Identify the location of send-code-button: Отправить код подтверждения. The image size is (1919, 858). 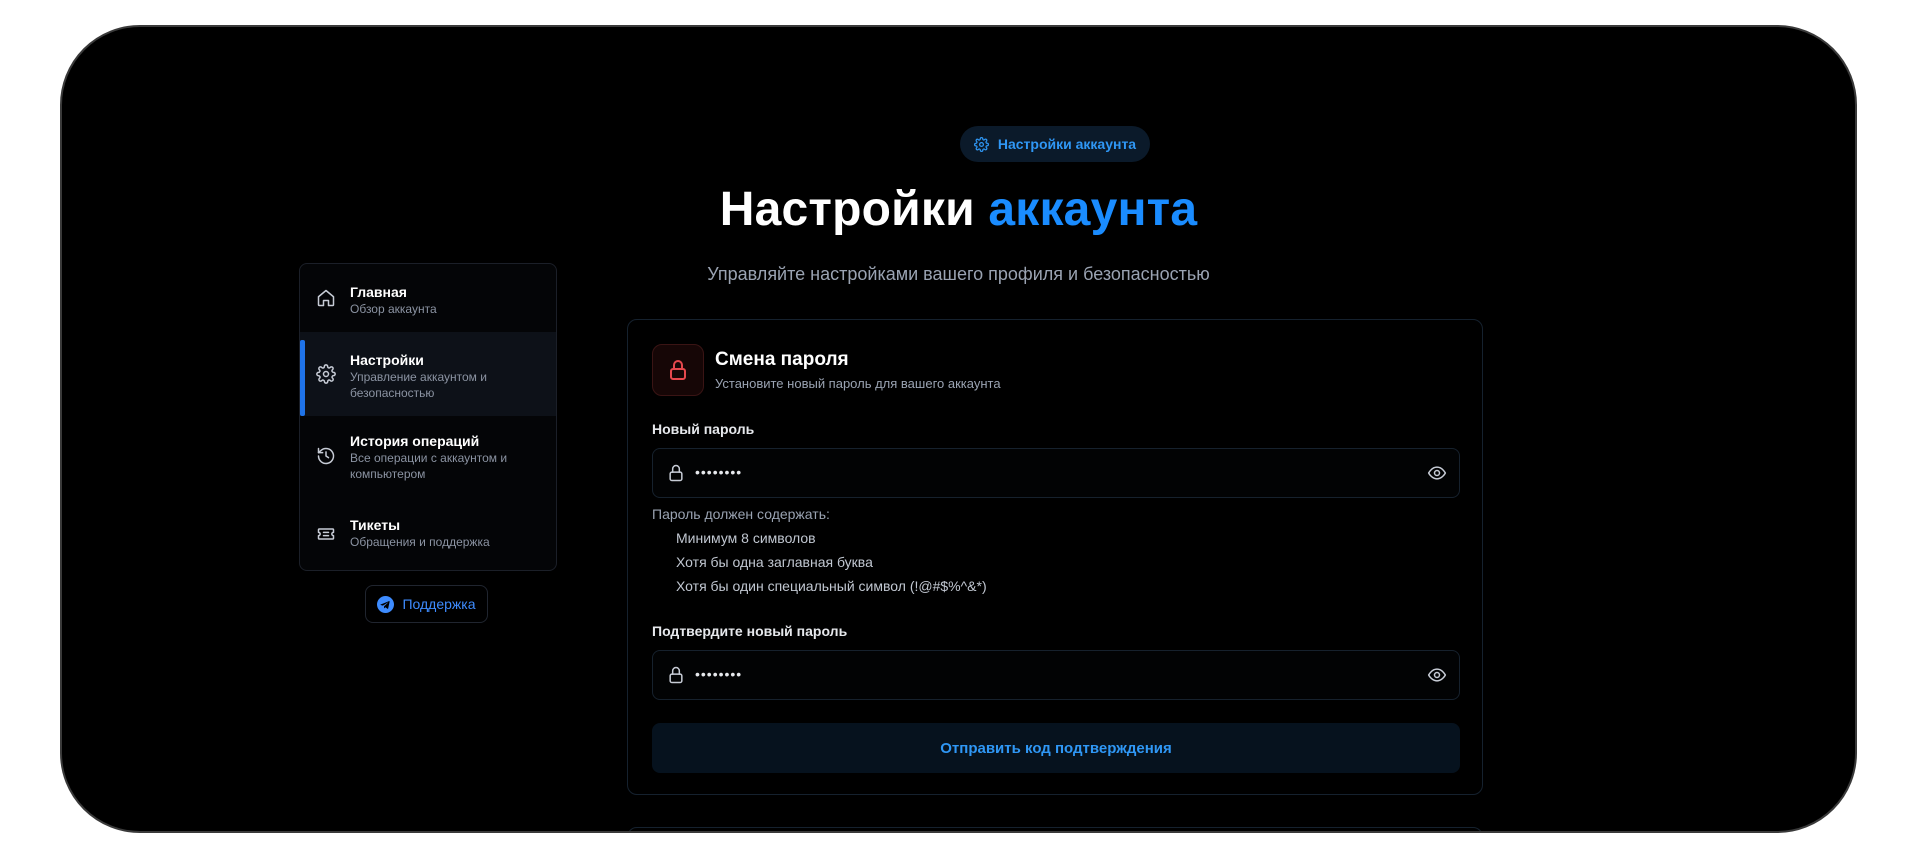
(1056, 748).